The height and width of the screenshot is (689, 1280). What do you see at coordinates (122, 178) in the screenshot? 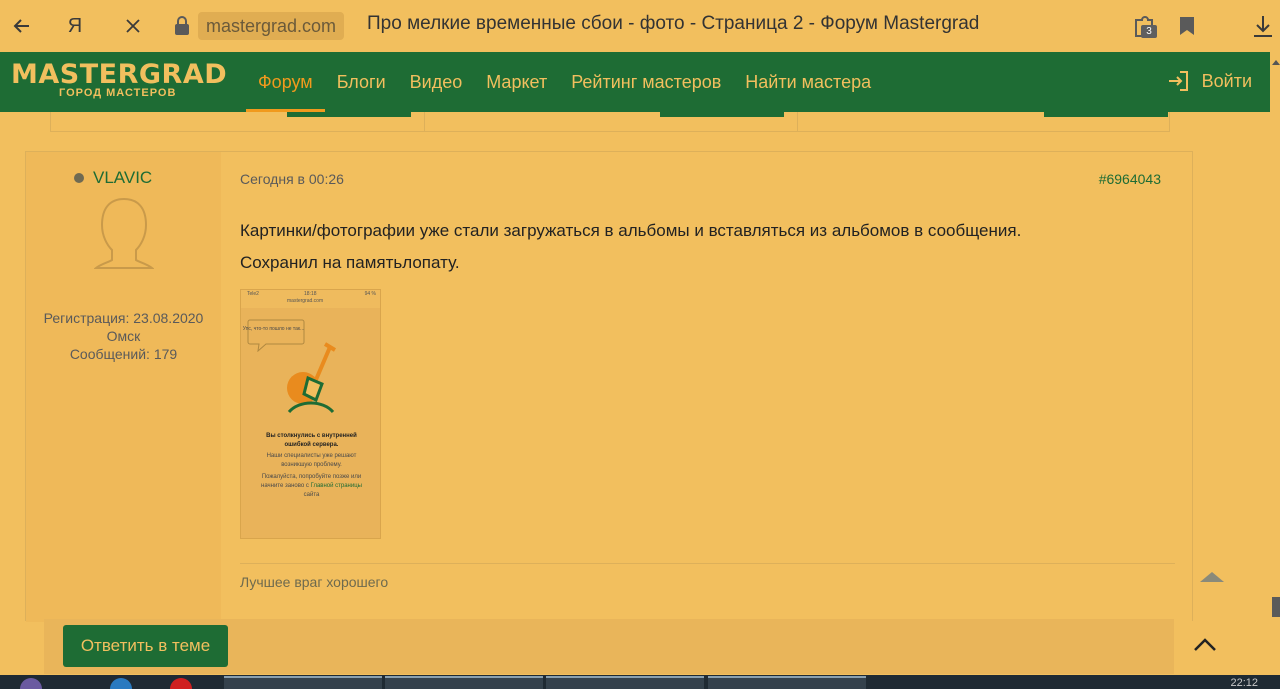
I see `author-name: VLAVIC` at bounding box center [122, 178].